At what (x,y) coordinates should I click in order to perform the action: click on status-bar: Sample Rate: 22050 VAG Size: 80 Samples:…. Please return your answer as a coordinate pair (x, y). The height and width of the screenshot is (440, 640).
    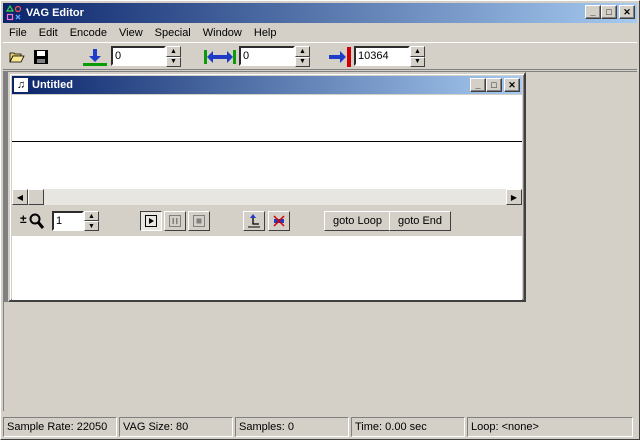
    Looking at the image, I should click on (320, 427).